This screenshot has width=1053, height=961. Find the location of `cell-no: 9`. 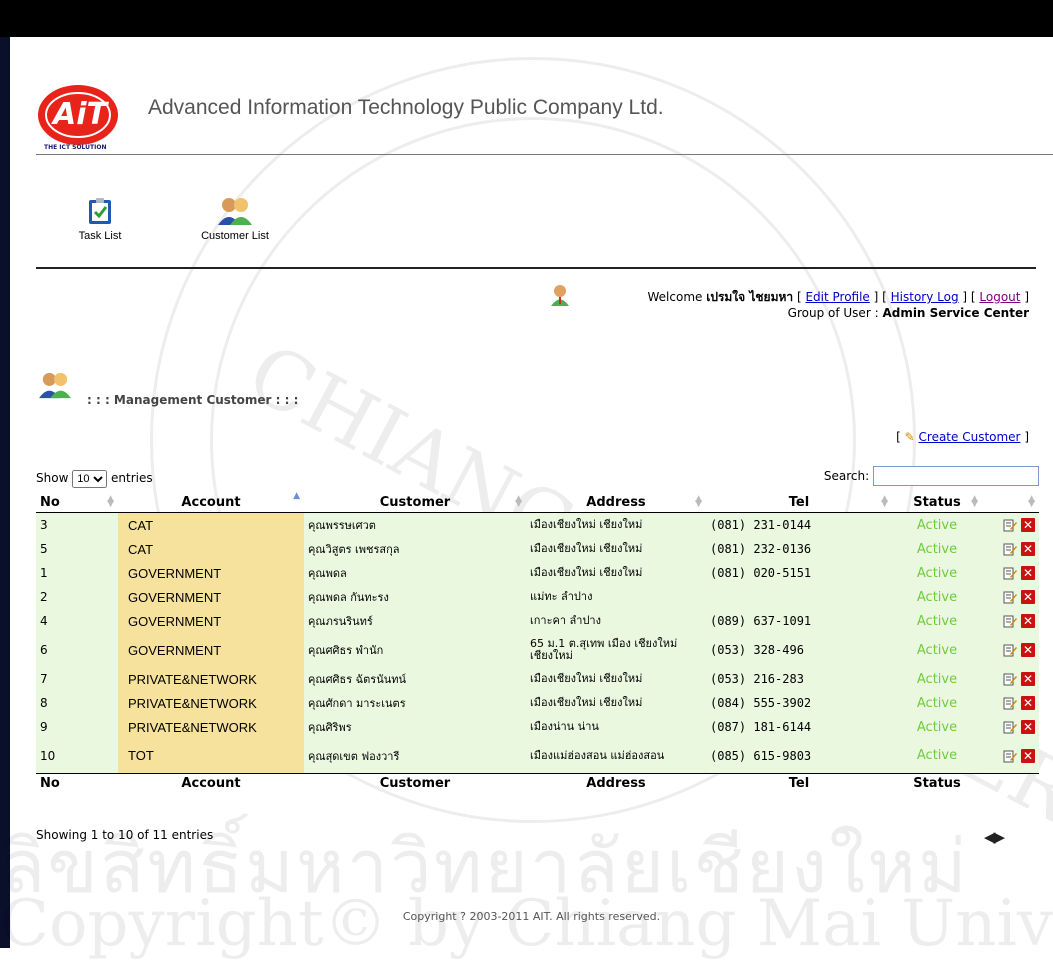

cell-no: 9 is located at coordinates (44, 727).